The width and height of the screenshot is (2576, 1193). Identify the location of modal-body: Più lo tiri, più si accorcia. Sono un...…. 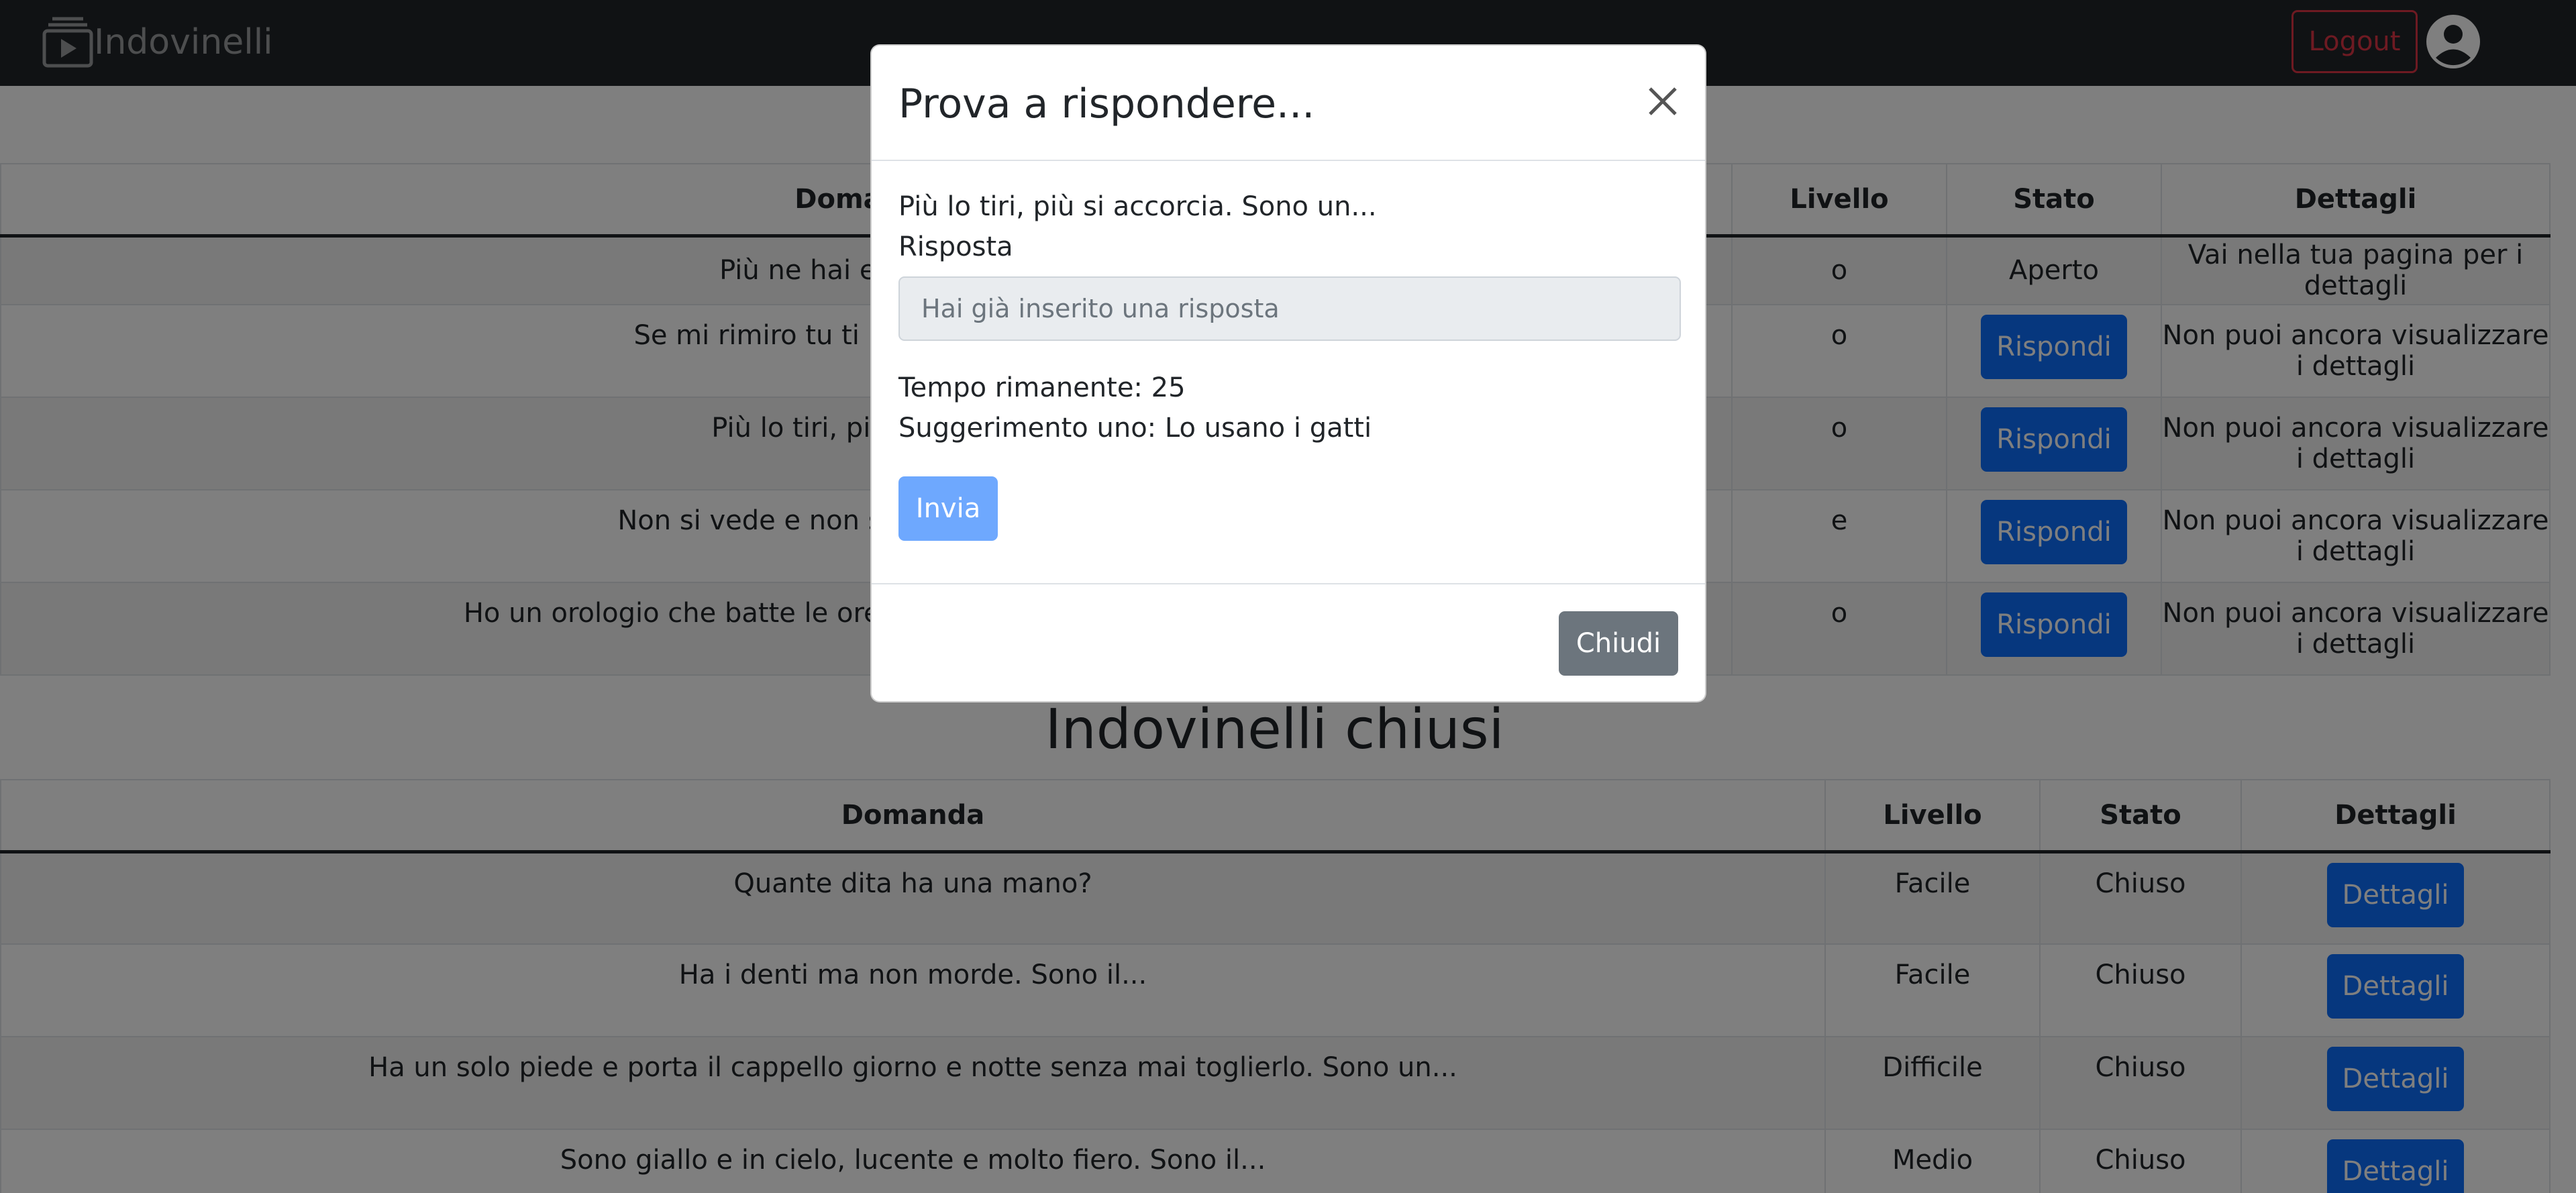
(1289, 364).